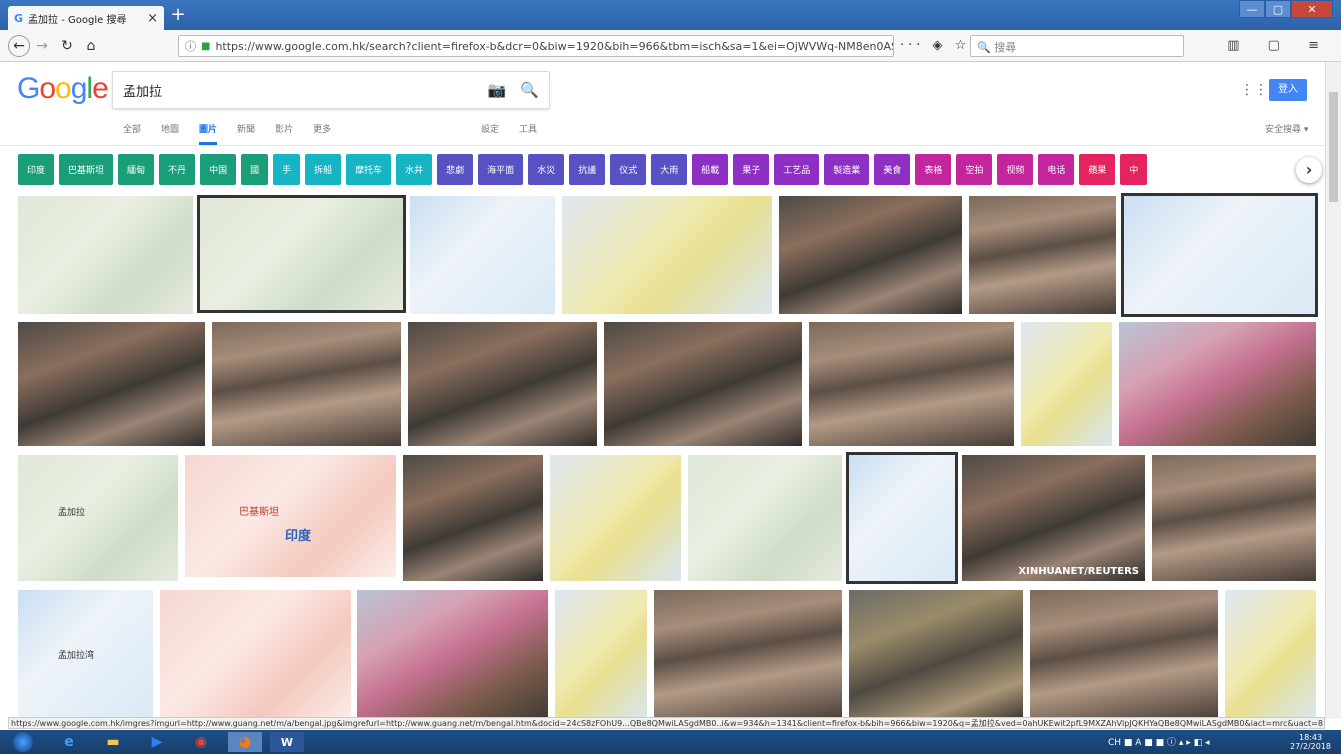 The image size is (1341, 754). I want to click on media-player-icon: ▶, so click(157, 742).